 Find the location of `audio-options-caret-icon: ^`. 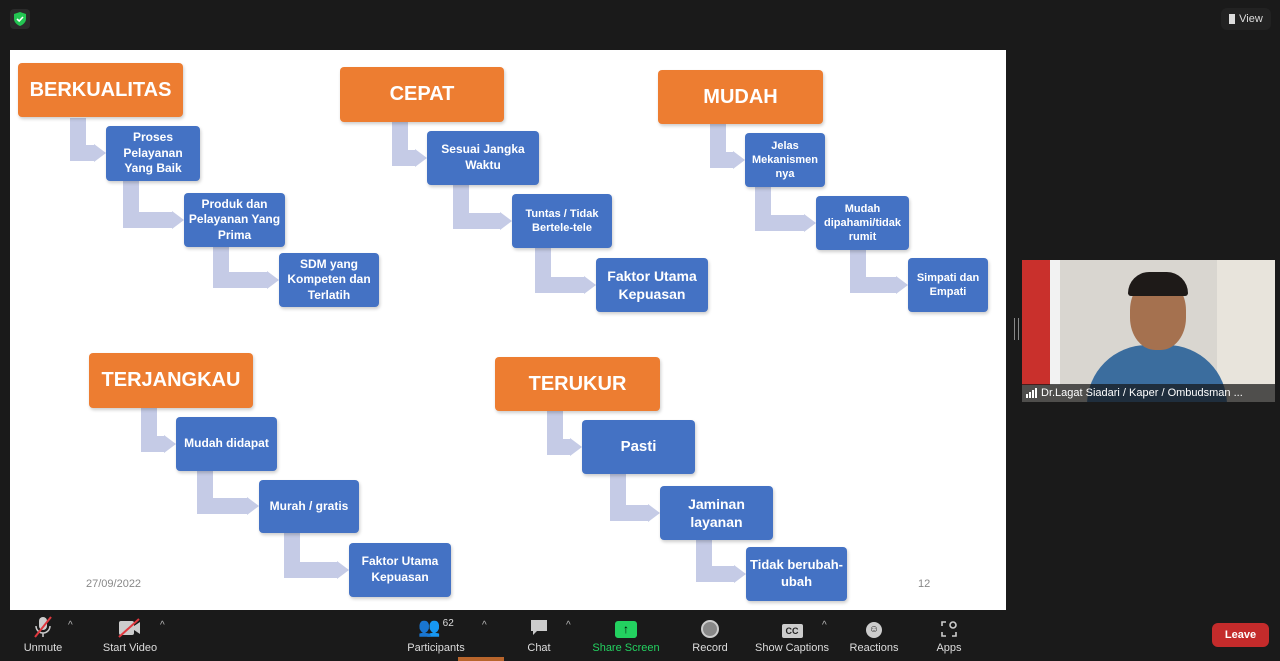

audio-options-caret-icon: ^ is located at coordinates (70, 625).